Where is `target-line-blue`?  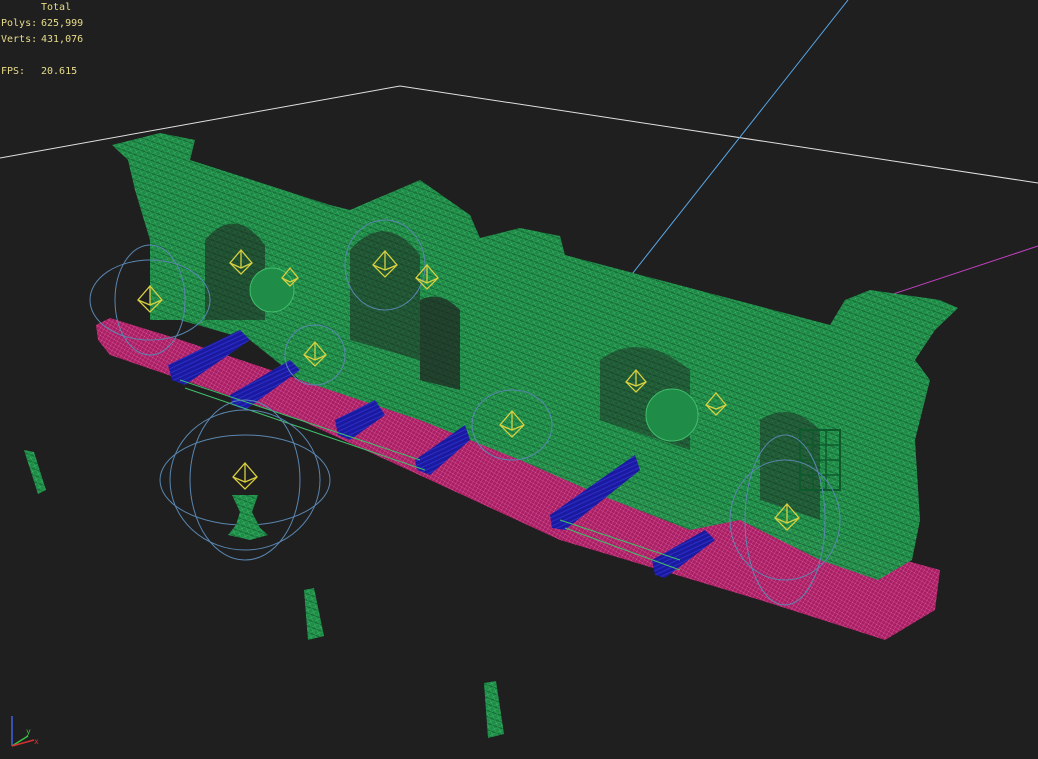
target-line-blue is located at coordinates (729, 151).